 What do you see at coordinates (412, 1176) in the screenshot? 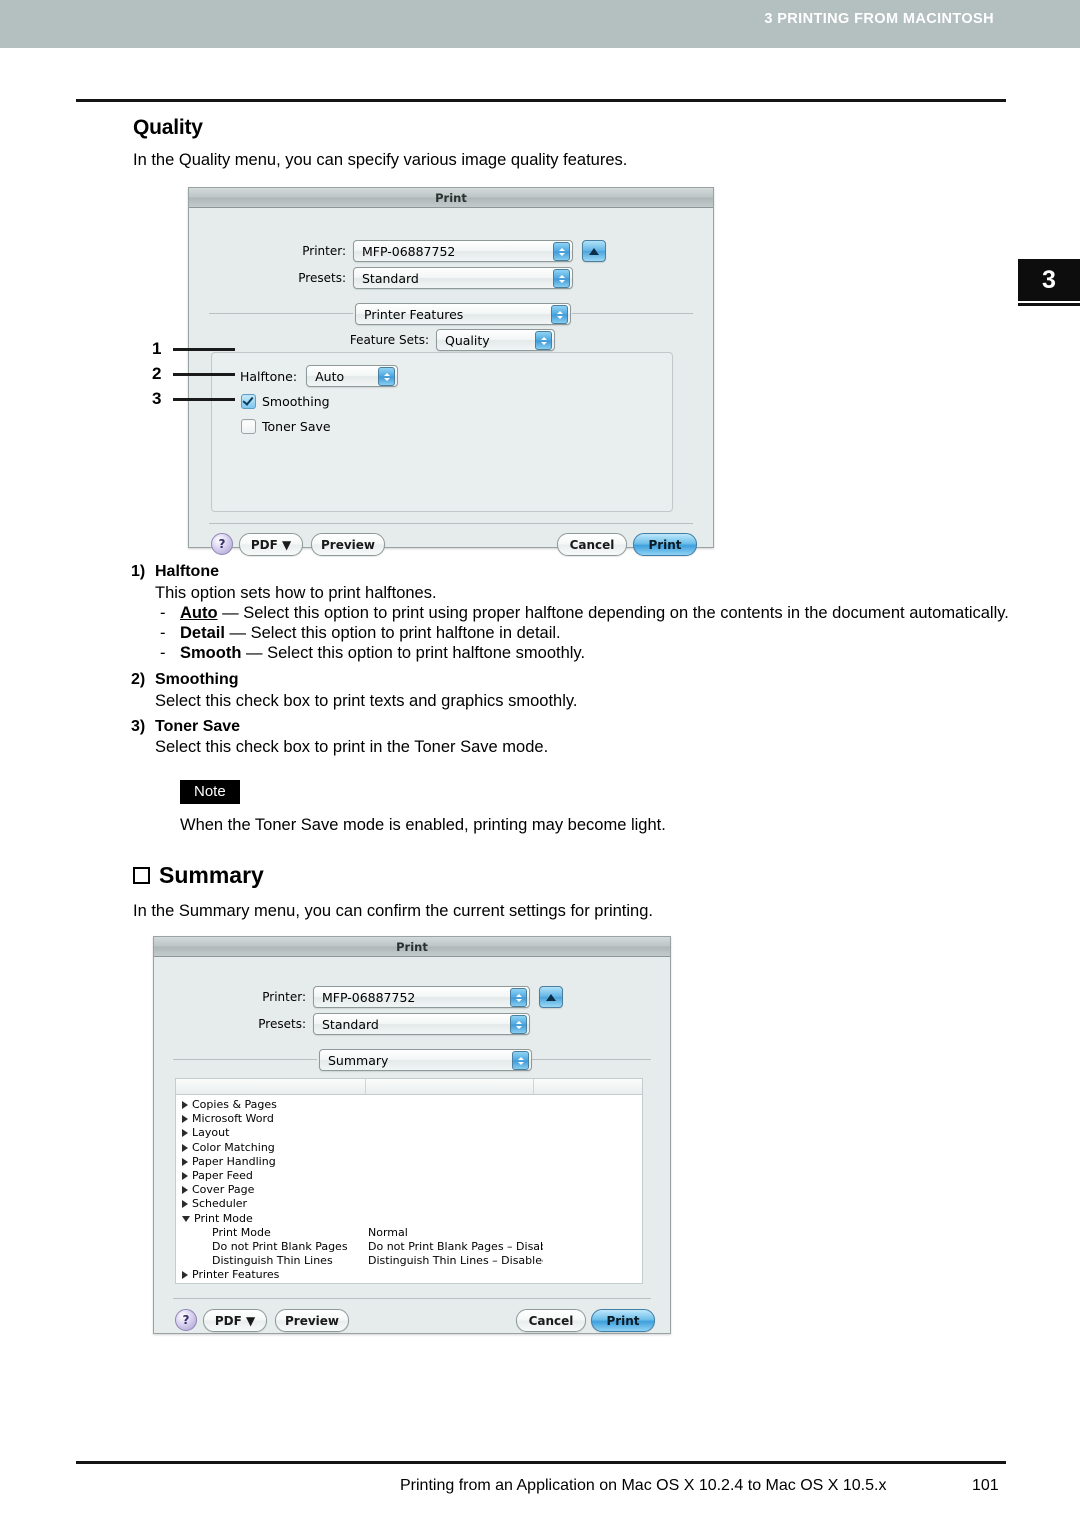
I see `list-item: Paper Feed` at bounding box center [412, 1176].